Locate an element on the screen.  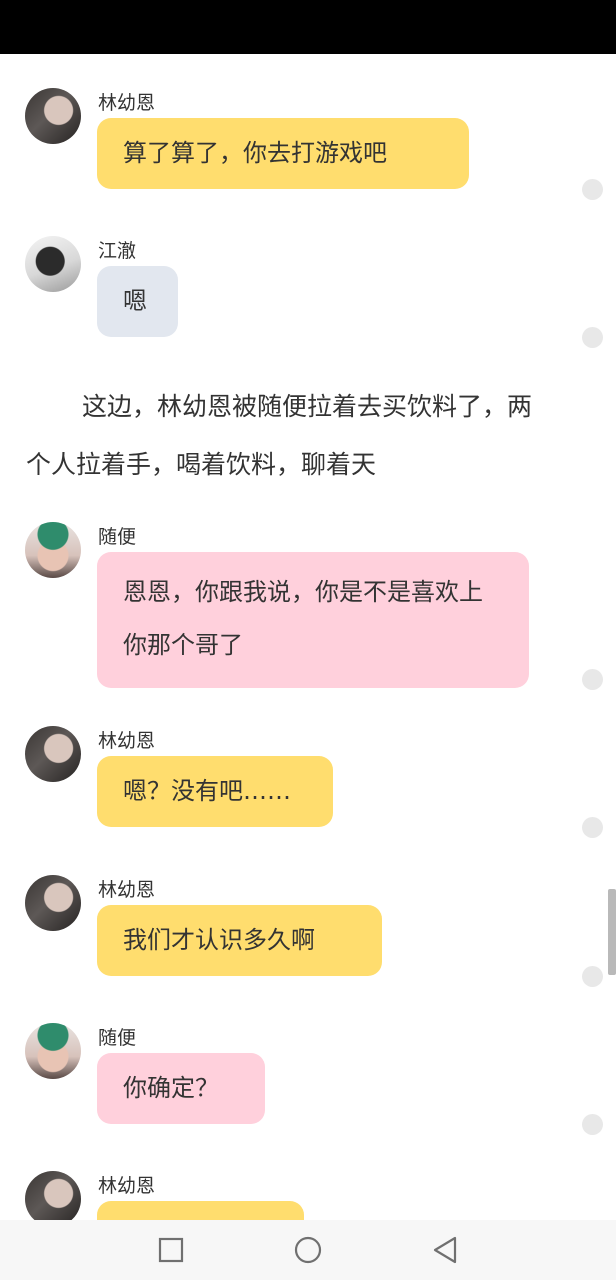
message-bubble: 你确定？ is located at coordinates (181, 1088).